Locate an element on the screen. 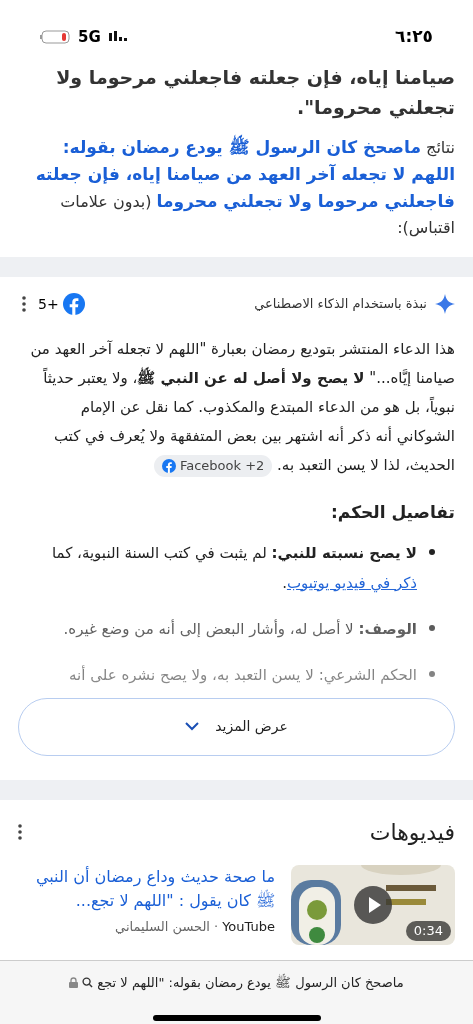 The image size is (473, 1024). section-heading: تفاصيل الحكم: is located at coordinates (392, 512).